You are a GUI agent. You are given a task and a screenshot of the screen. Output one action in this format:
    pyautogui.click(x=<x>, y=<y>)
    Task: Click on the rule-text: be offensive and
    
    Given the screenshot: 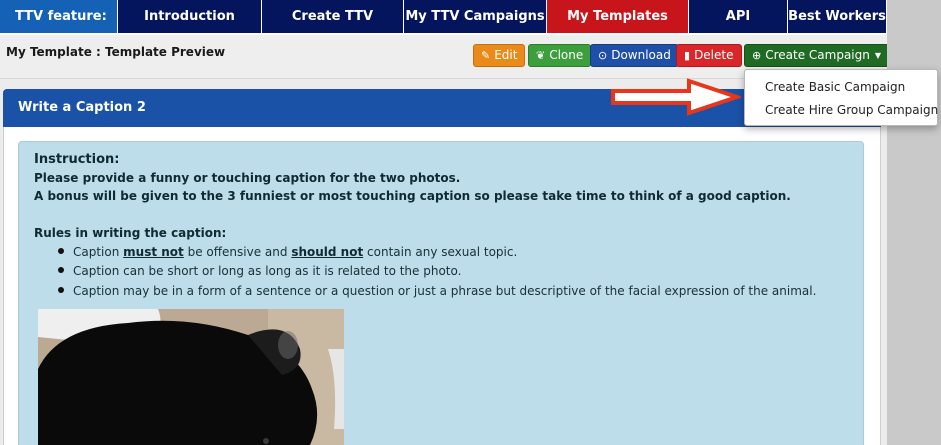 What is the action you would take?
    pyautogui.click(x=237, y=252)
    